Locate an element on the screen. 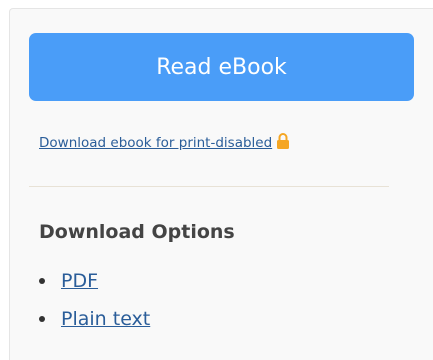  section-divider is located at coordinates (209, 186).